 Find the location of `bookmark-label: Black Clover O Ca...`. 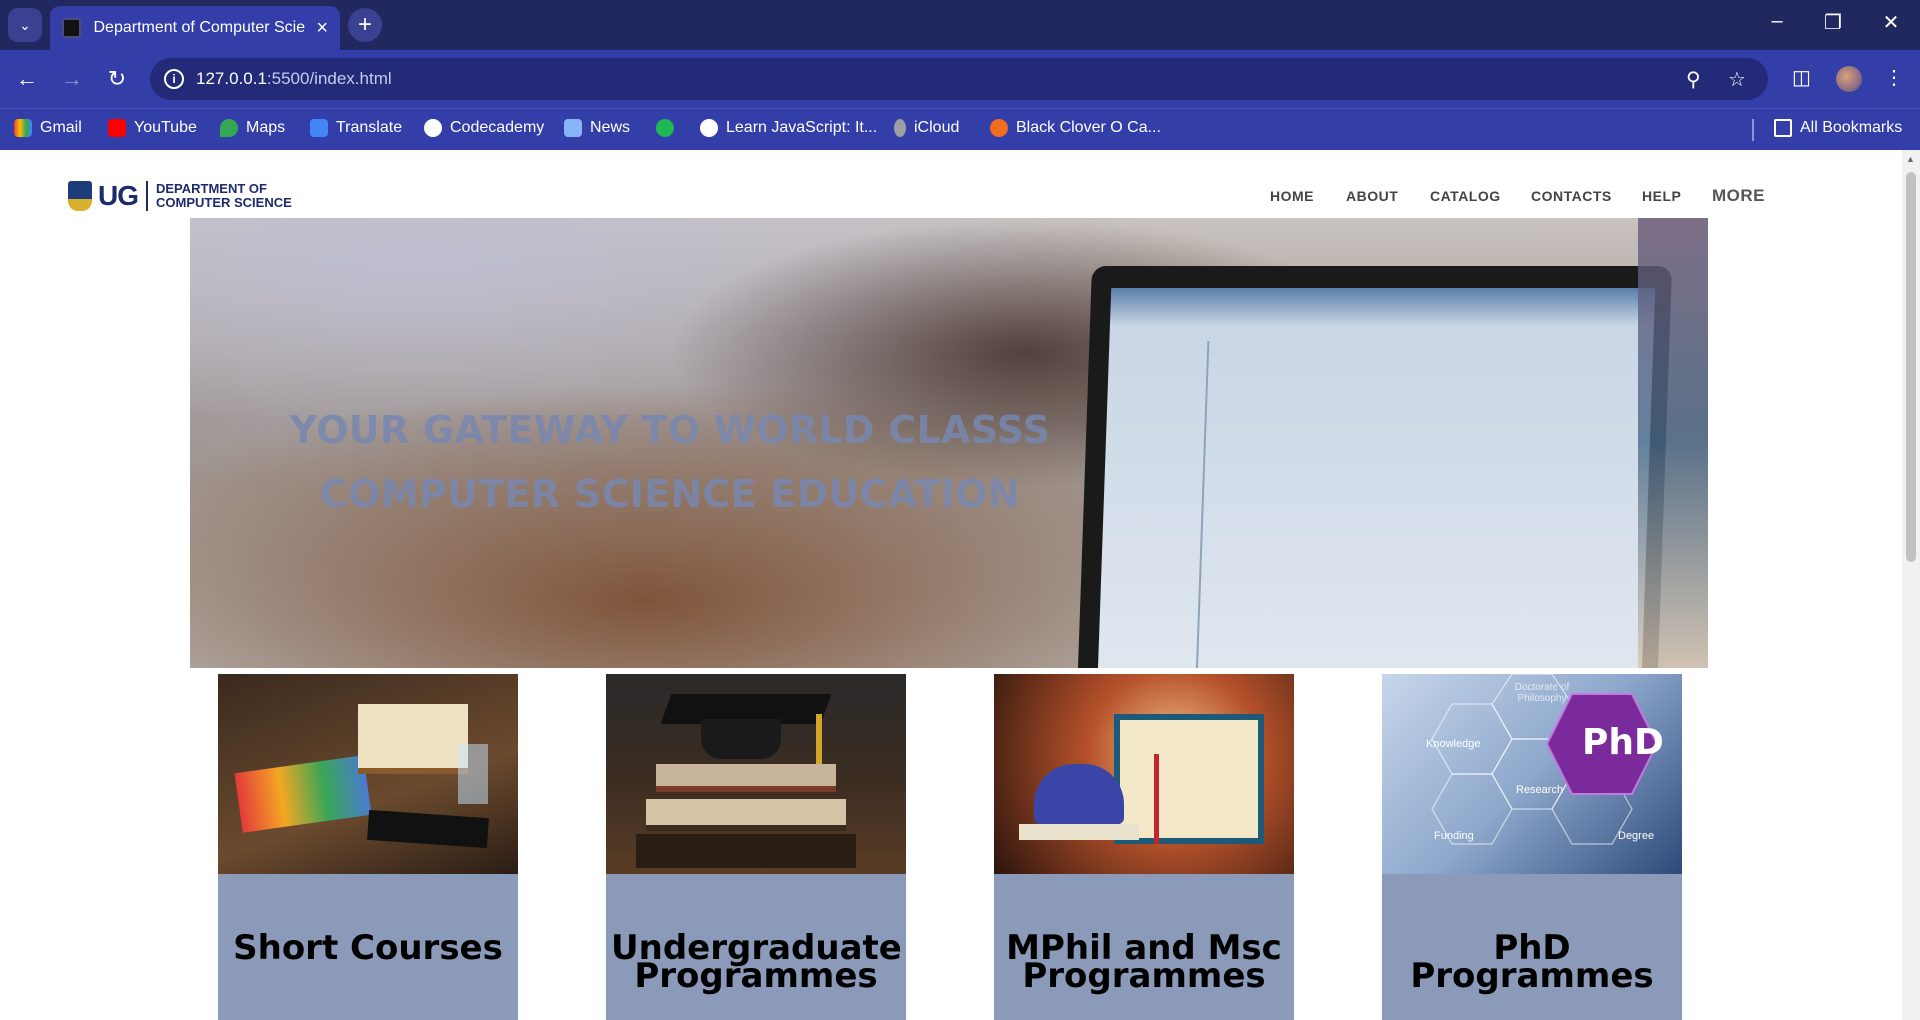

bookmark-label: Black Clover O Ca... is located at coordinates (1088, 127).